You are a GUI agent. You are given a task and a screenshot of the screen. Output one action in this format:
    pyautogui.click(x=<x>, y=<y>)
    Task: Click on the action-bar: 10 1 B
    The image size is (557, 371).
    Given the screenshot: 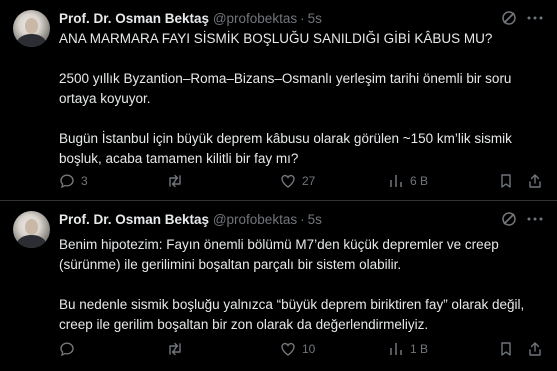 What is the action you would take?
    pyautogui.click(x=278, y=349)
    